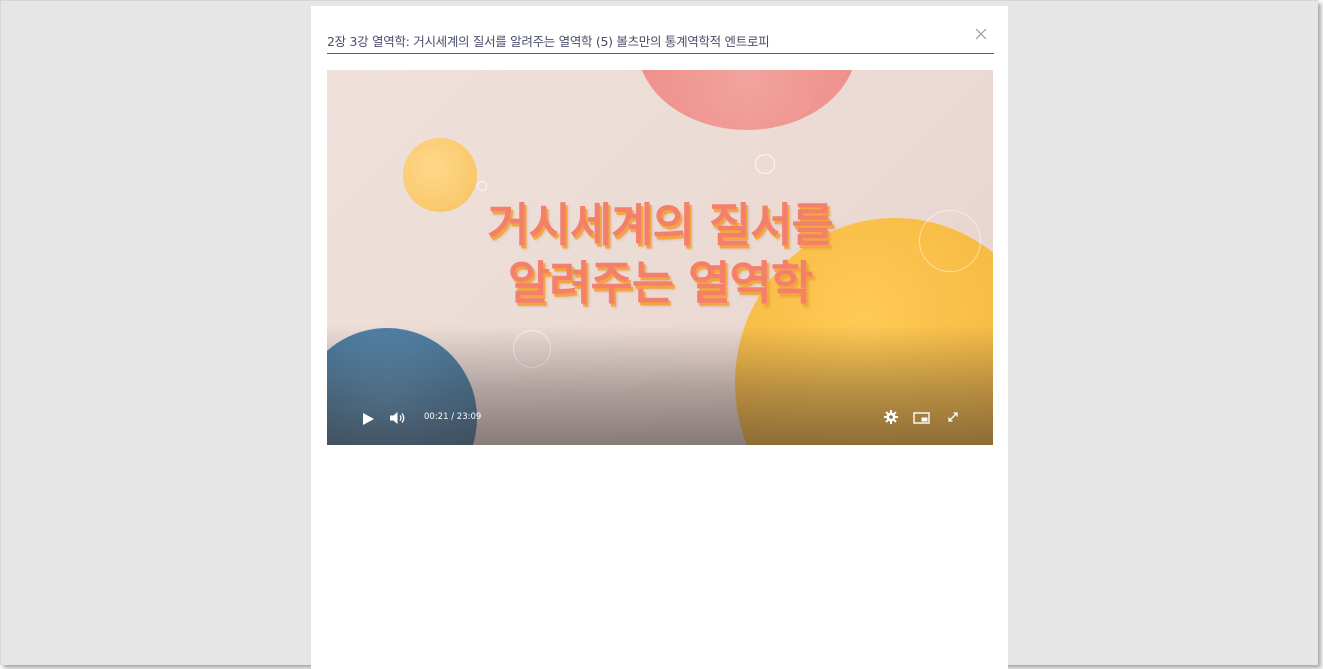 The width and height of the screenshot is (1323, 669). I want to click on duration: 23:09, so click(469, 417).